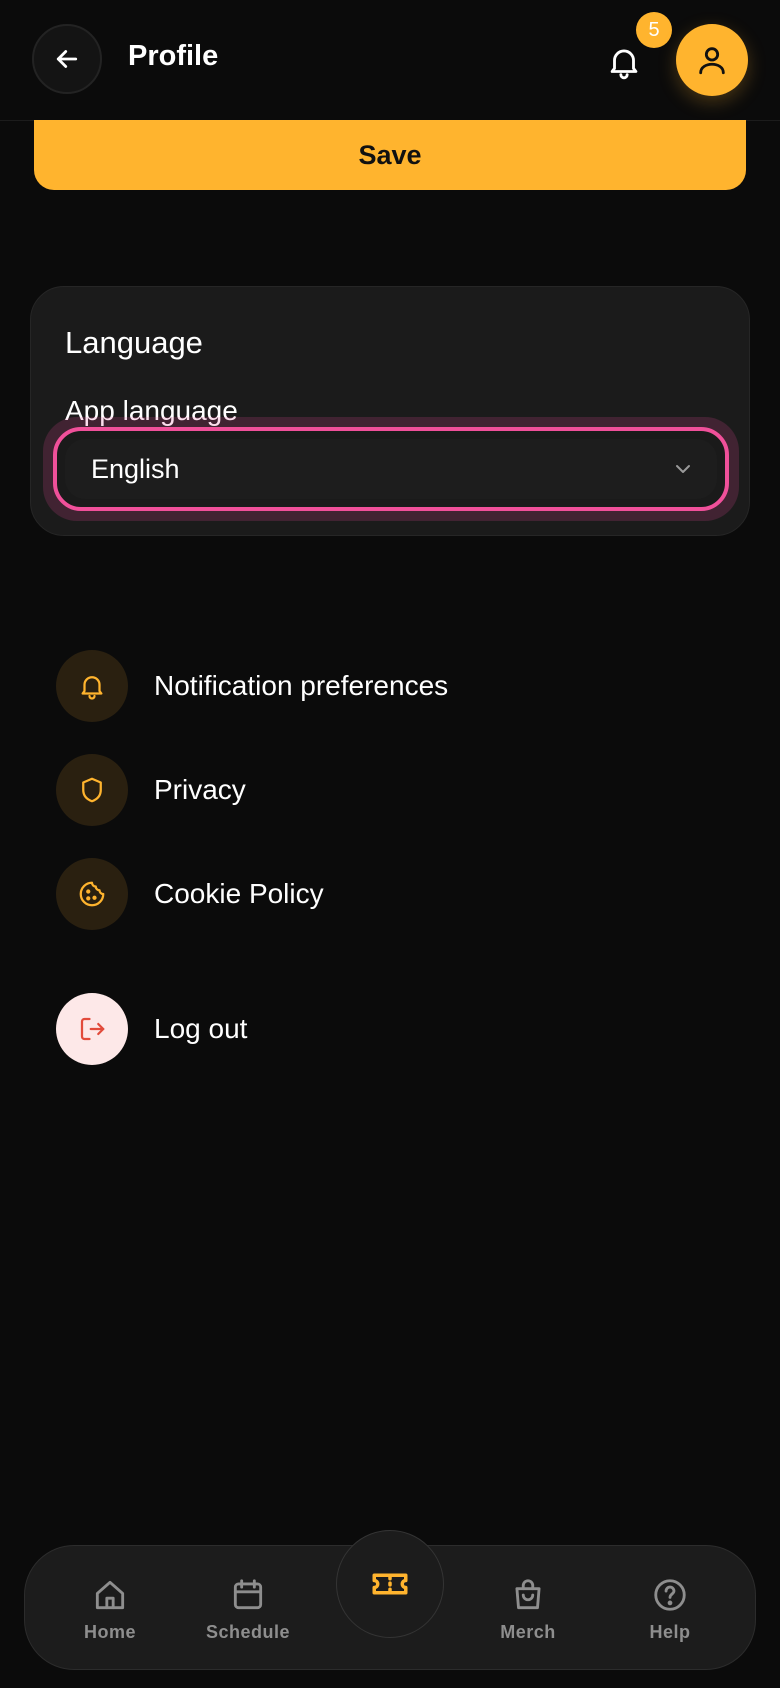 Image resolution: width=780 pixels, height=1688 pixels. I want to click on logout-label: Log out, so click(201, 1028).